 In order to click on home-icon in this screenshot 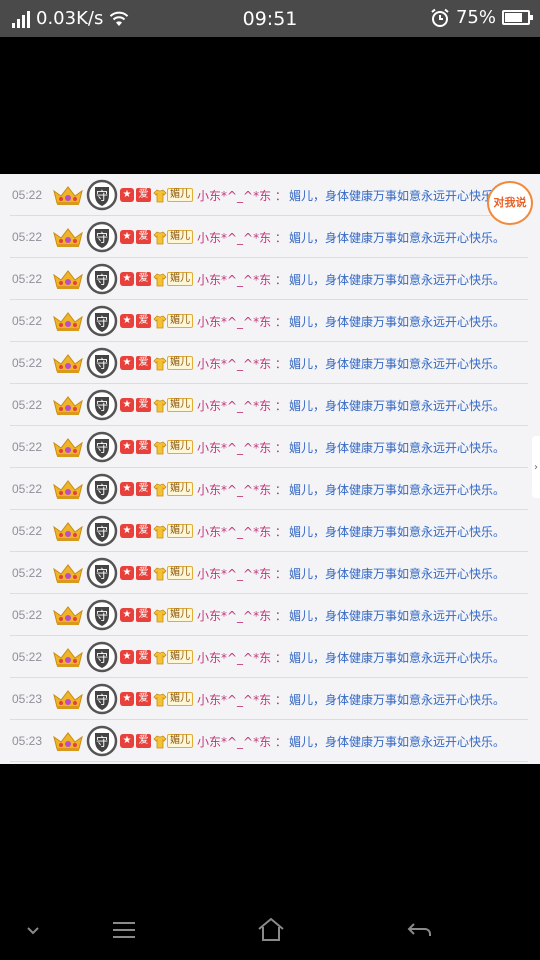, I will do `click(271, 930)`.